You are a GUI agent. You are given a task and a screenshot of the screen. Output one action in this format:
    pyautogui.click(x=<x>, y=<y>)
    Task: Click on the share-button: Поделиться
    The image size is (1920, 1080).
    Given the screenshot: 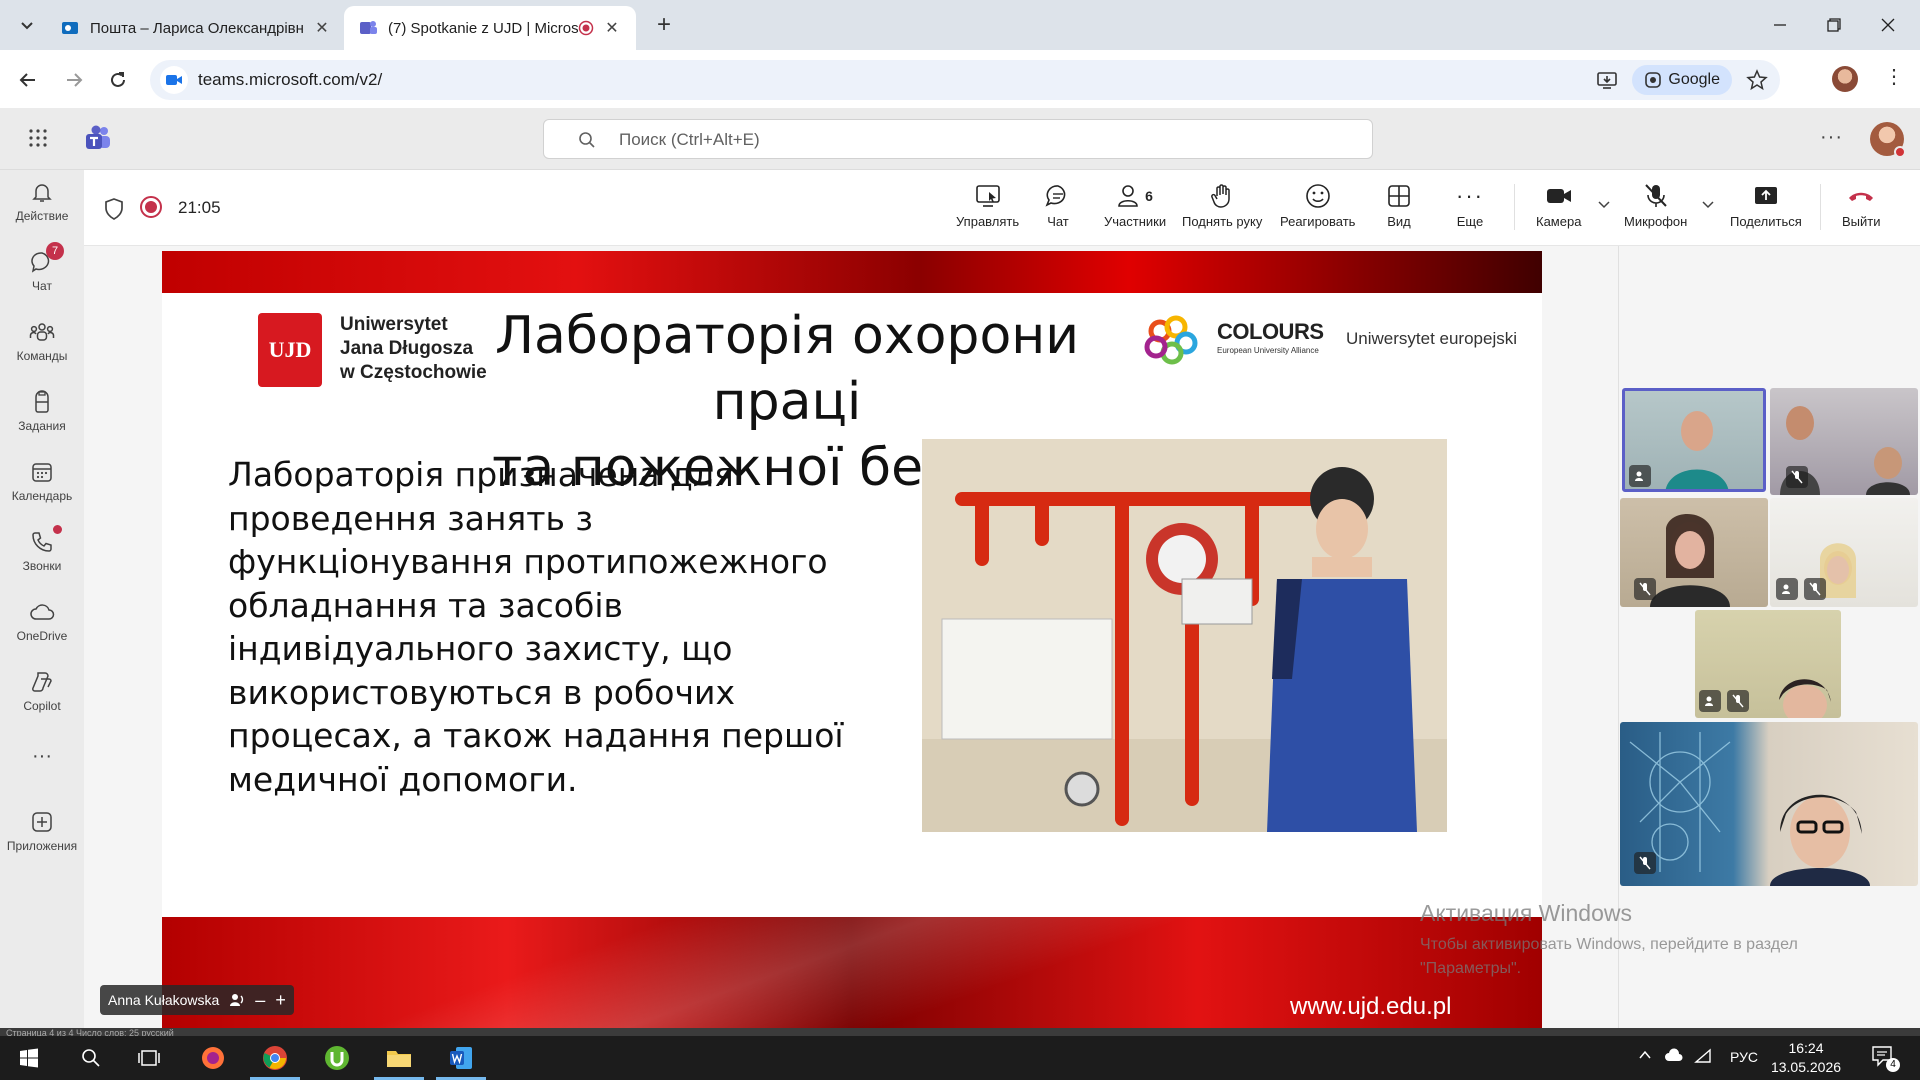 What is the action you would take?
    pyautogui.click(x=1766, y=210)
    